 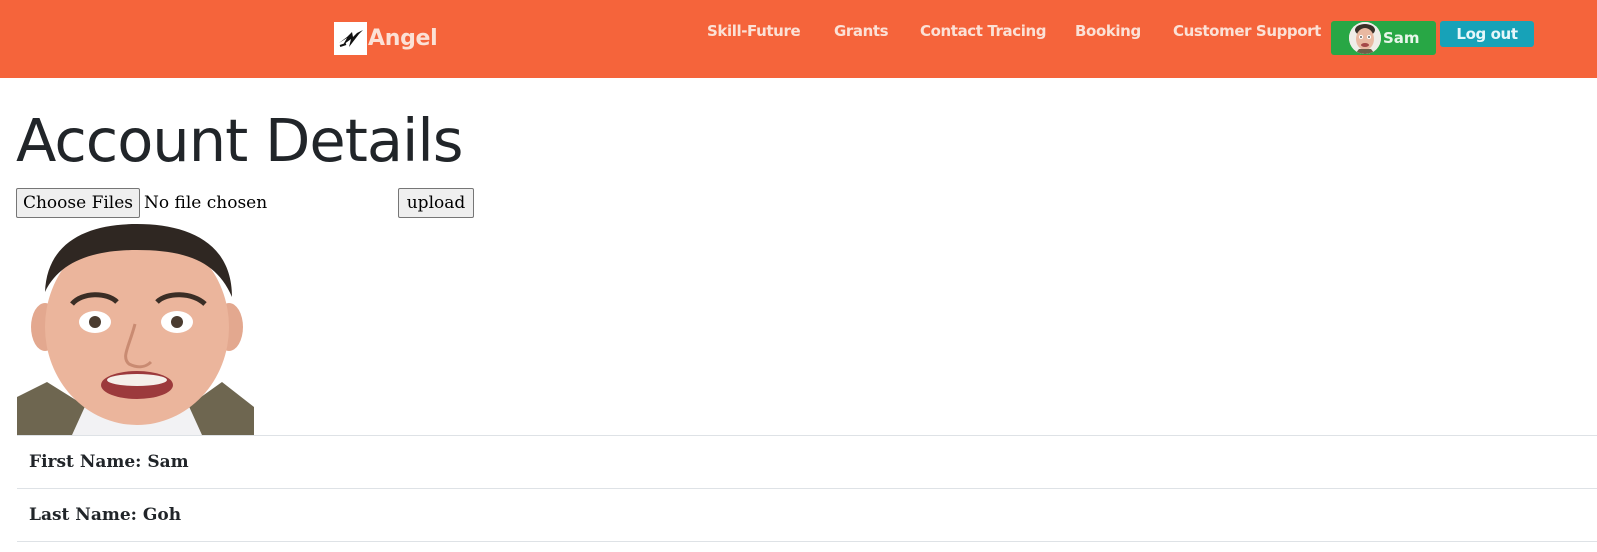 What do you see at coordinates (807, 541) in the screenshot?
I see `table-divider` at bounding box center [807, 541].